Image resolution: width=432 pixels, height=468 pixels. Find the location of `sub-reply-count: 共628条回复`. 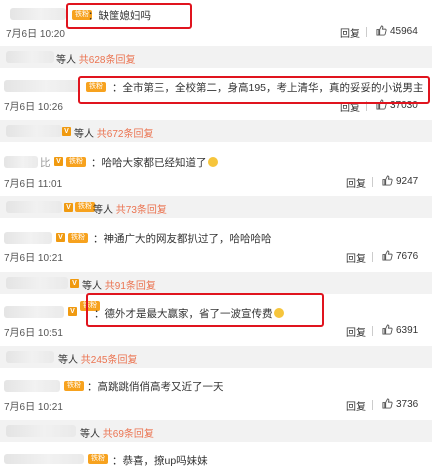

sub-reply-count: 共628条回复 is located at coordinates (107, 60).